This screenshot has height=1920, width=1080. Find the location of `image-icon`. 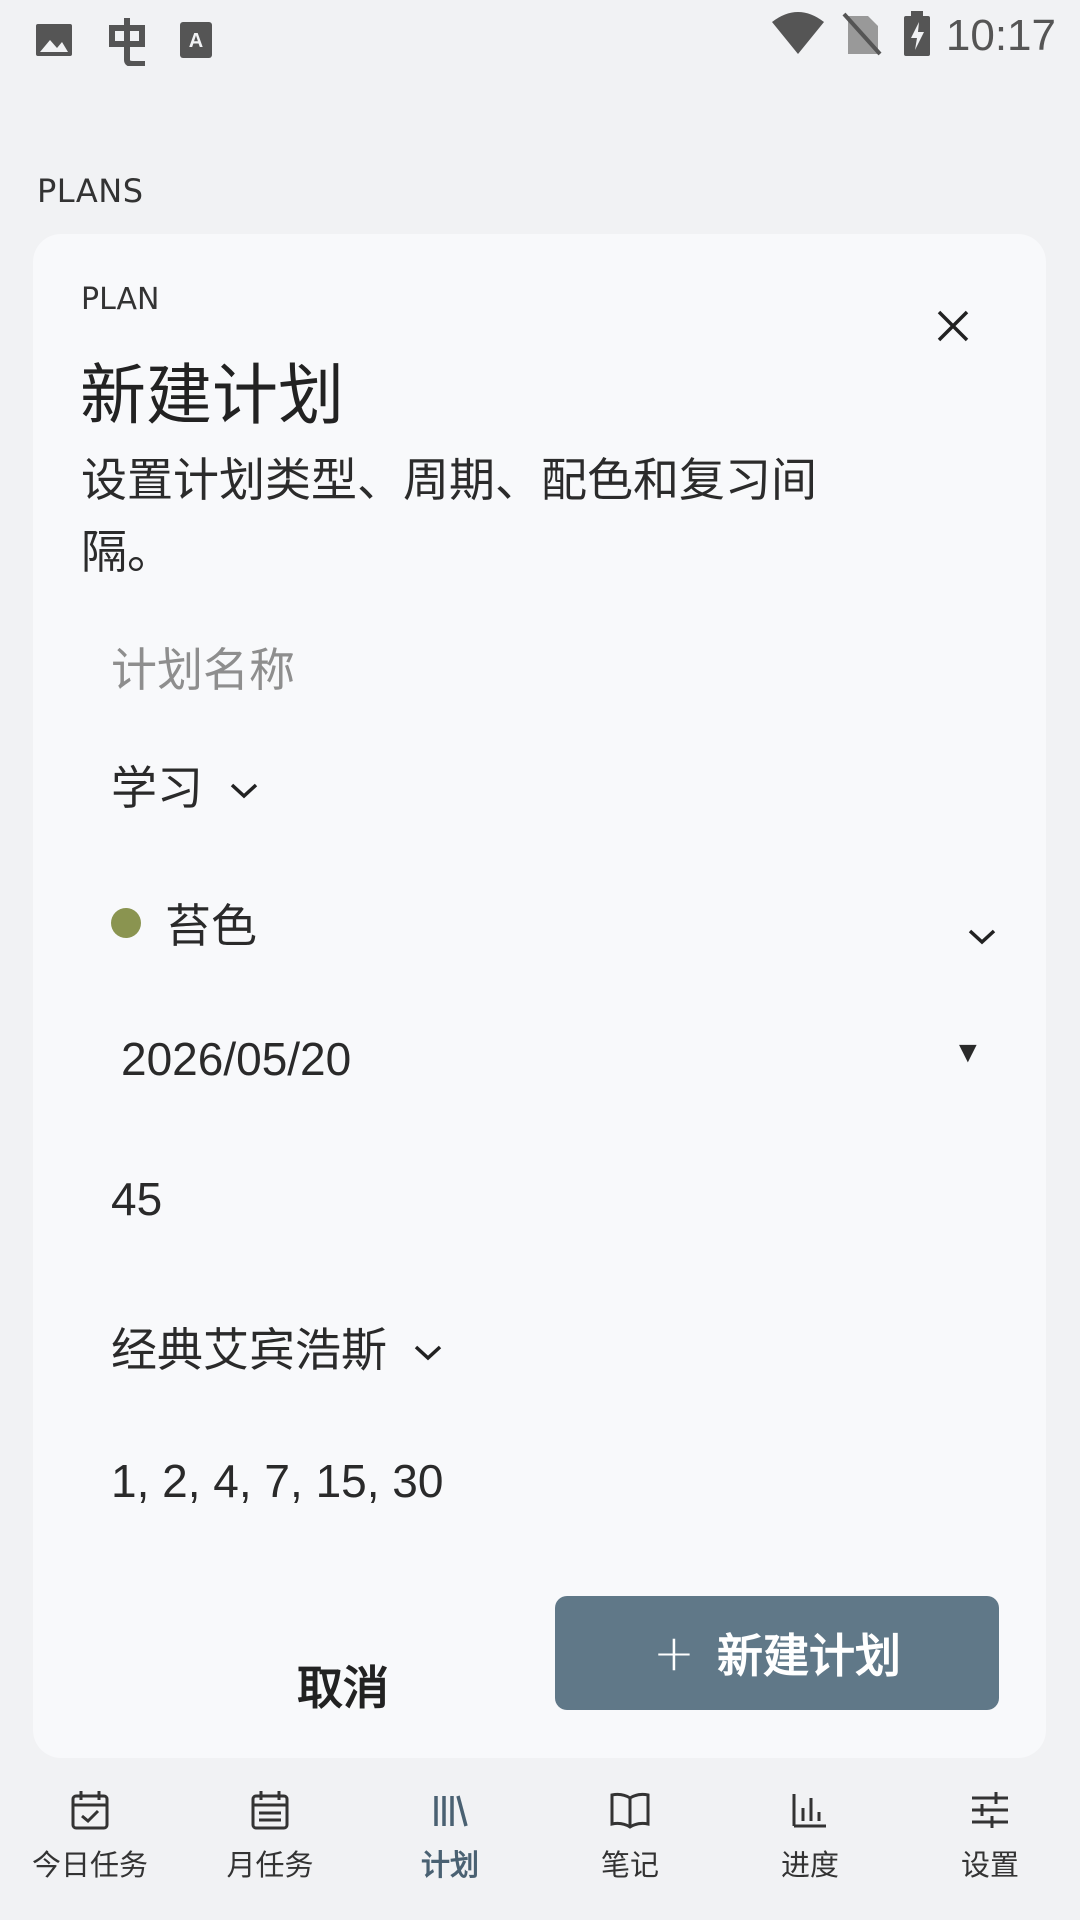

image-icon is located at coordinates (54, 42).